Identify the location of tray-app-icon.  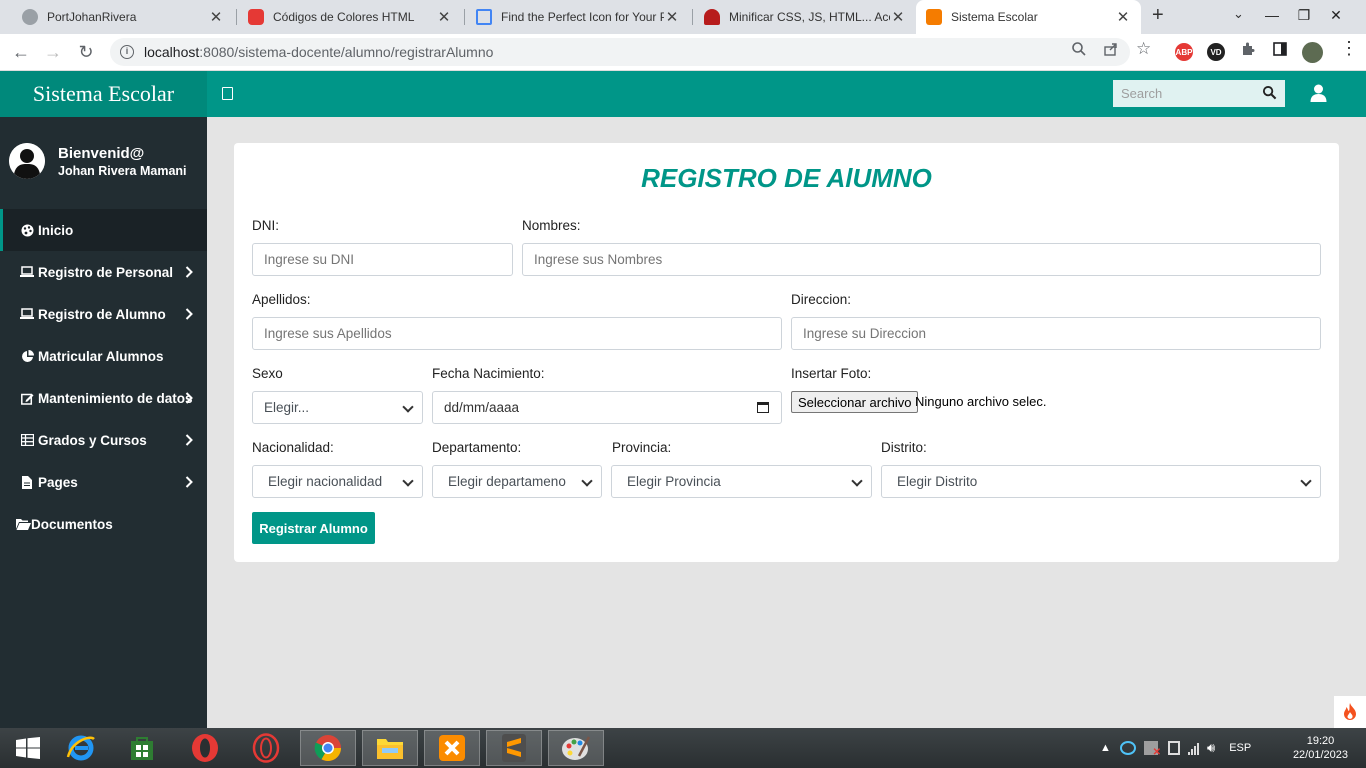
(1128, 748).